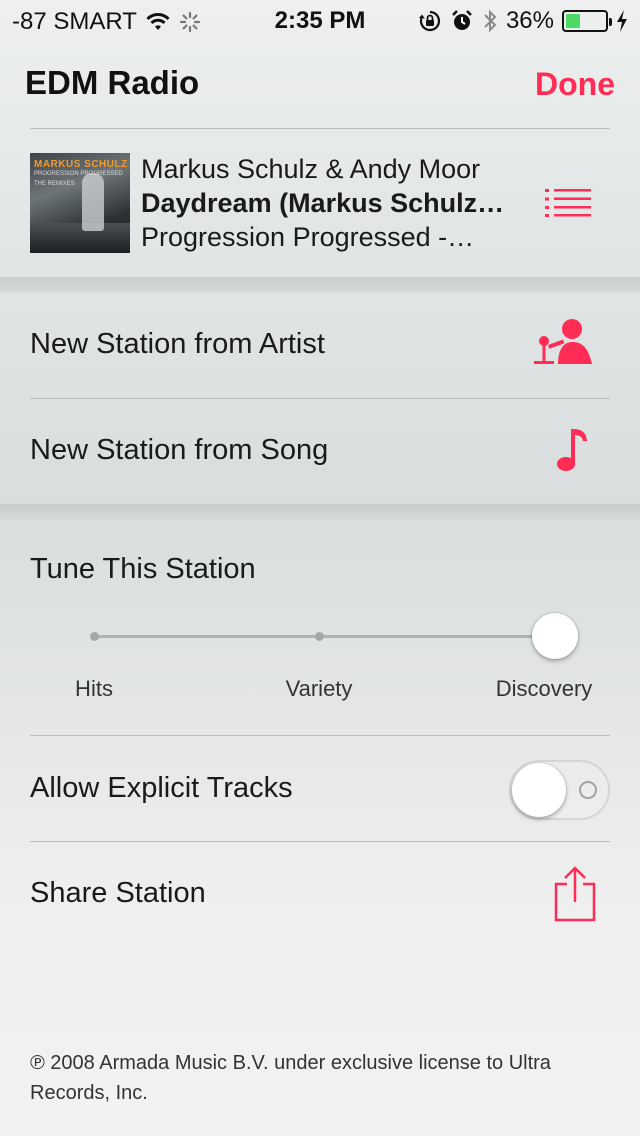 The width and height of the screenshot is (640, 1136). What do you see at coordinates (539, 790) in the screenshot?
I see `toggle-knob` at bounding box center [539, 790].